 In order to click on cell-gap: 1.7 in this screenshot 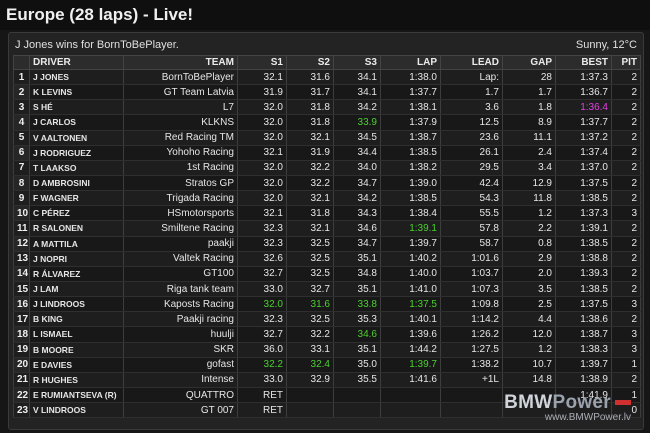, I will do `click(529, 92)`.